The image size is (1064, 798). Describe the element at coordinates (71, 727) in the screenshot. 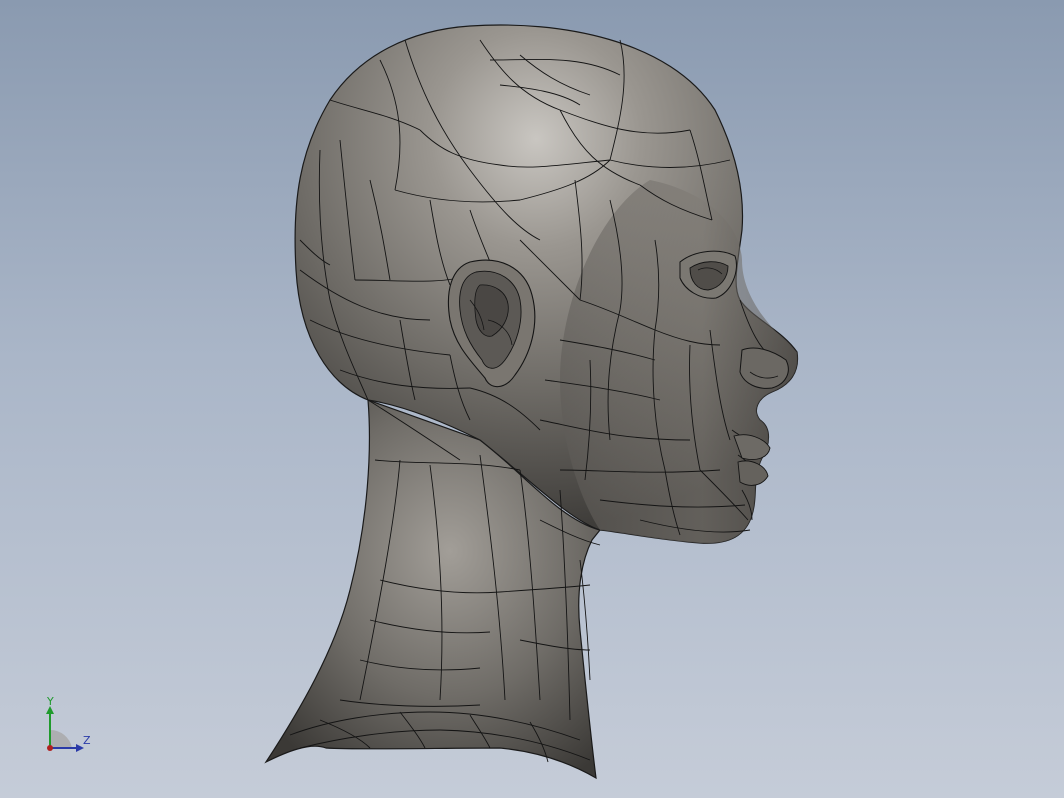

I see `reference-triad: Y Z` at that location.